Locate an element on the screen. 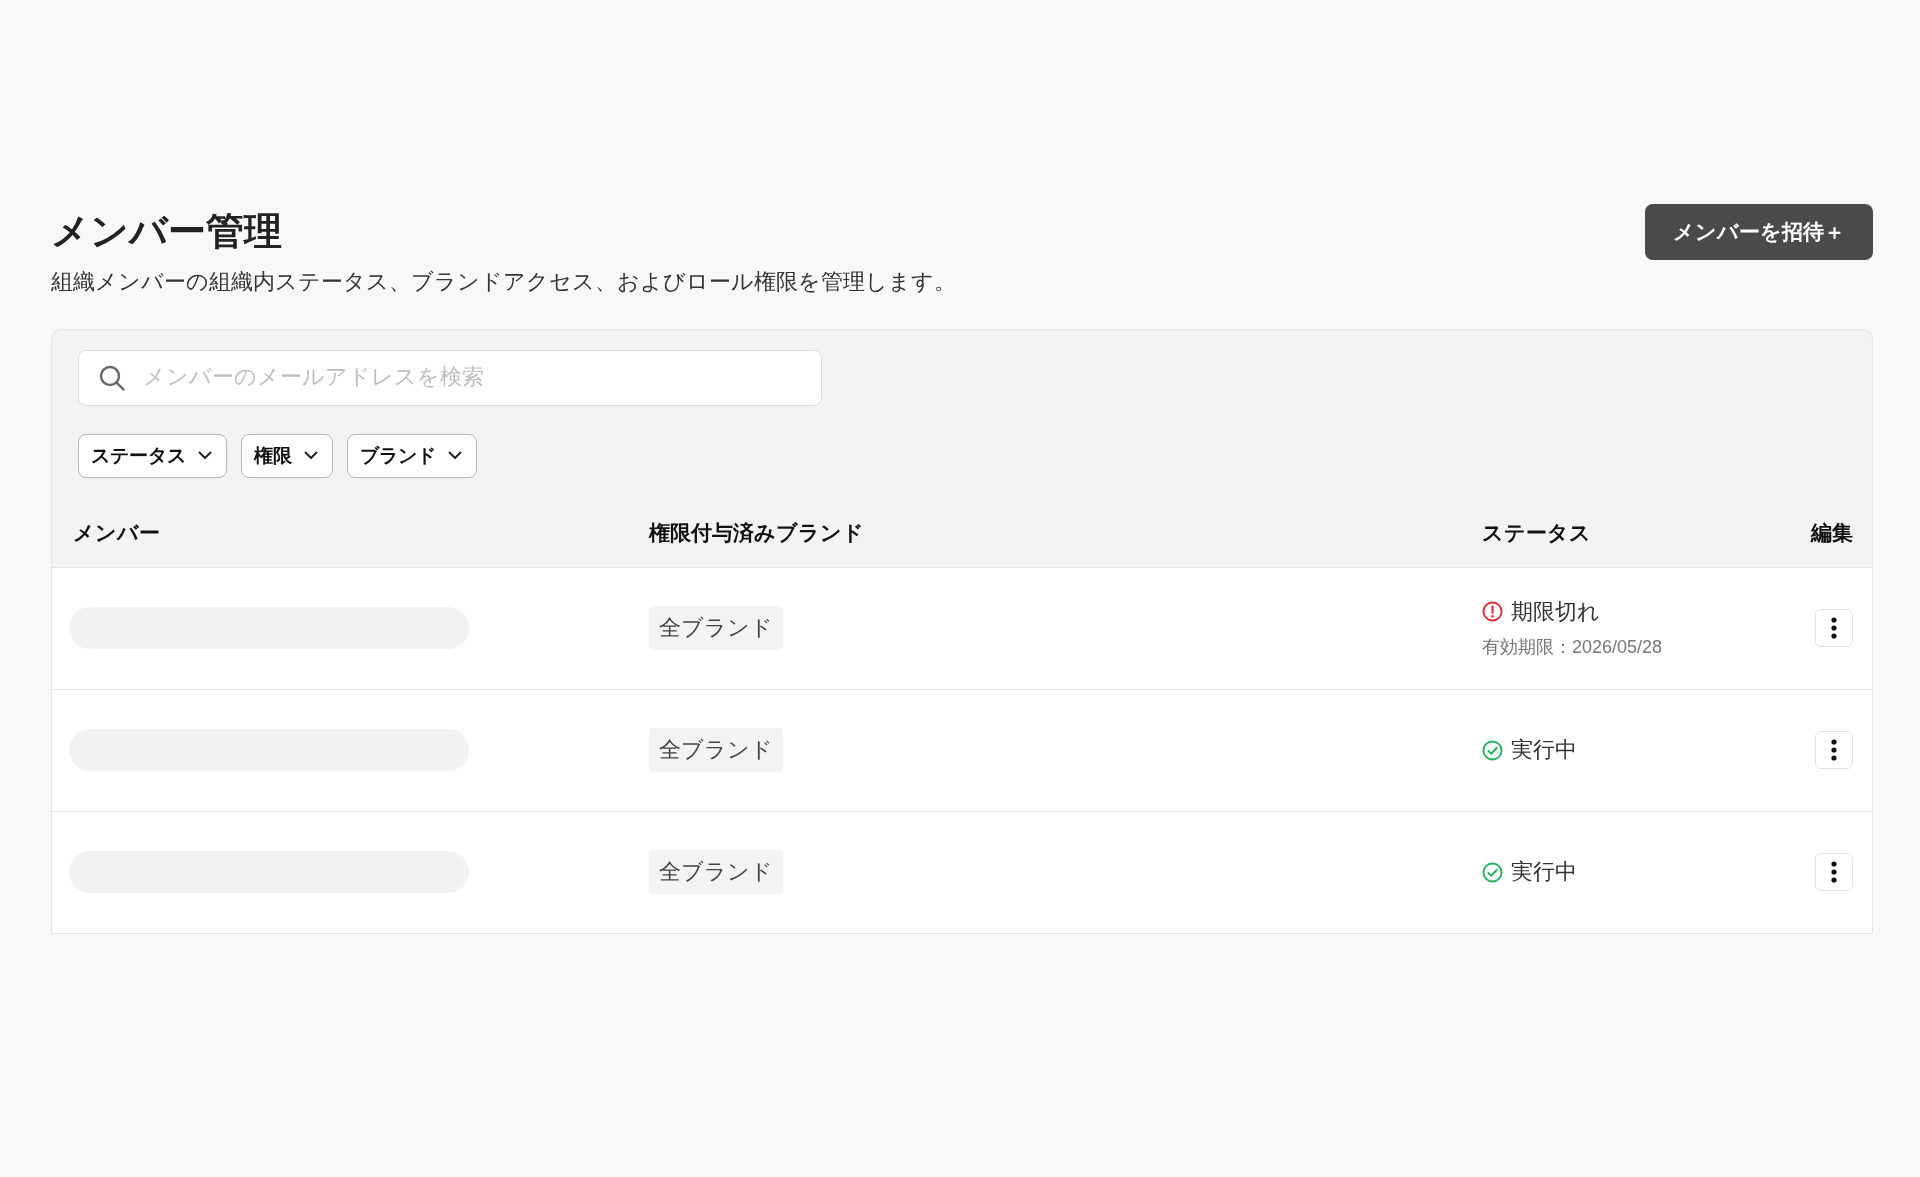 The width and height of the screenshot is (1920, 1177). page-title: メンバー管理 is located at coordinates (167, 231).